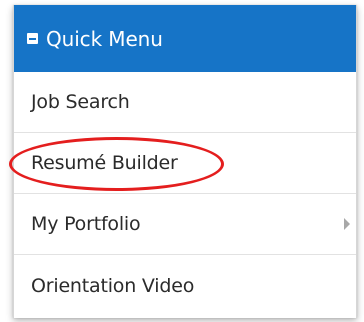  Describe the element at coordinates (104, 162) in the screenshot. I see `menu-item-label: Resumé Builder` at that location.